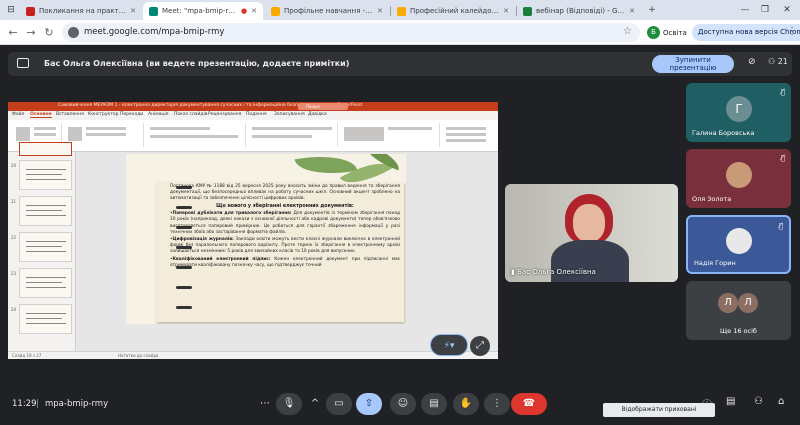 The image size is (800, 425). What do you see at coordinates (323, 106) in the screenshot?
I see `ppt-search-box: Пошук` at bounding box center [323, 106].